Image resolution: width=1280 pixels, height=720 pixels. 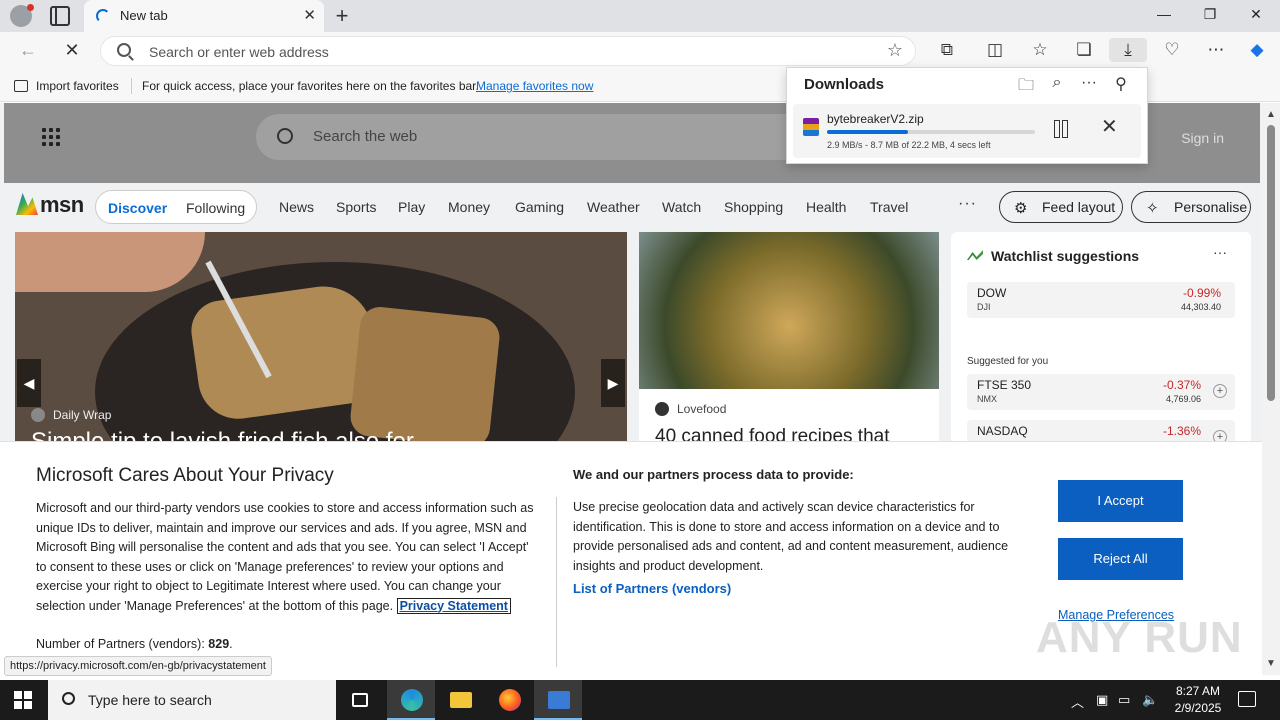 I want to click on accept-button: I Accept, so click(x=1120, y=501).